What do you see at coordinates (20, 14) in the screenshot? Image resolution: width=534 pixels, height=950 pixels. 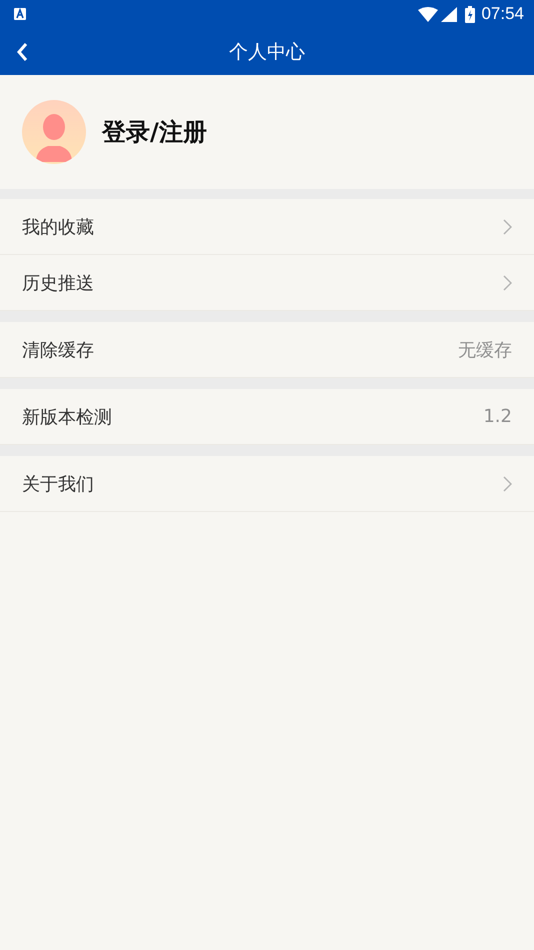 I see `notification-icon` at bounding box center [20, 14].